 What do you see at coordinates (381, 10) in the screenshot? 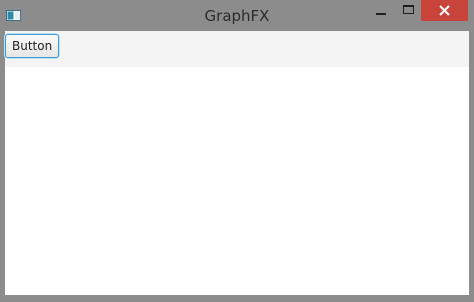
I see `minimize-button` at bounding box center [381, 10].